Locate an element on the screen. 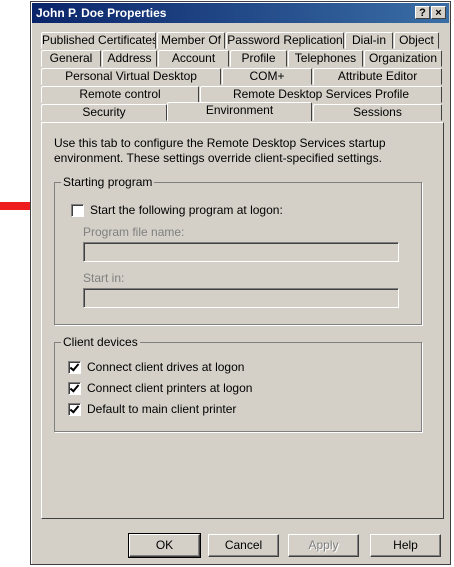 This screenshot has height=567, width=454. tab-object: Object is located at coordinates (416, 40).